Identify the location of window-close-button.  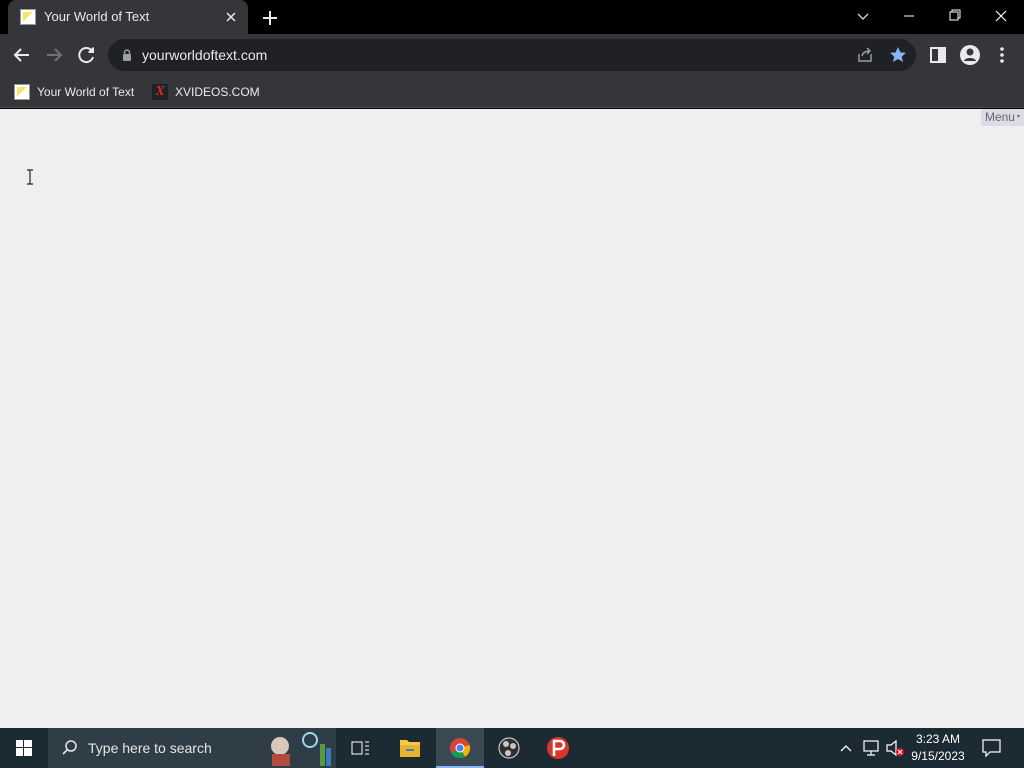
(1001, 16).